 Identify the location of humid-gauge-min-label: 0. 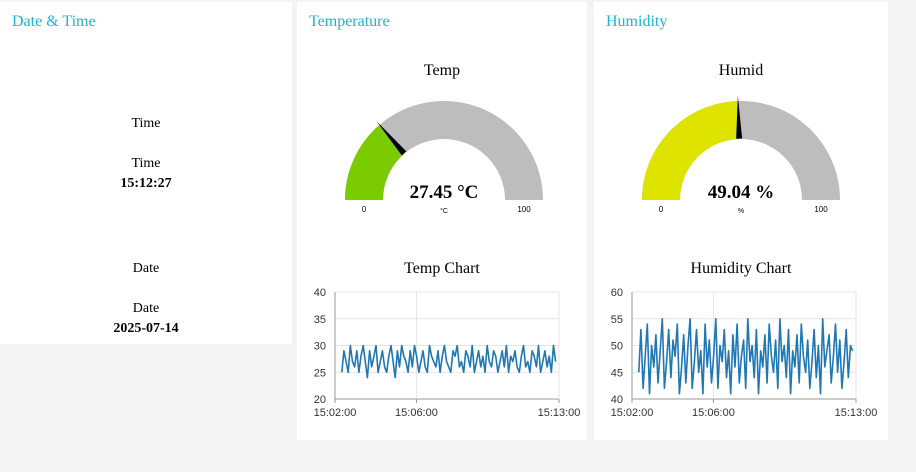
(661, 209).